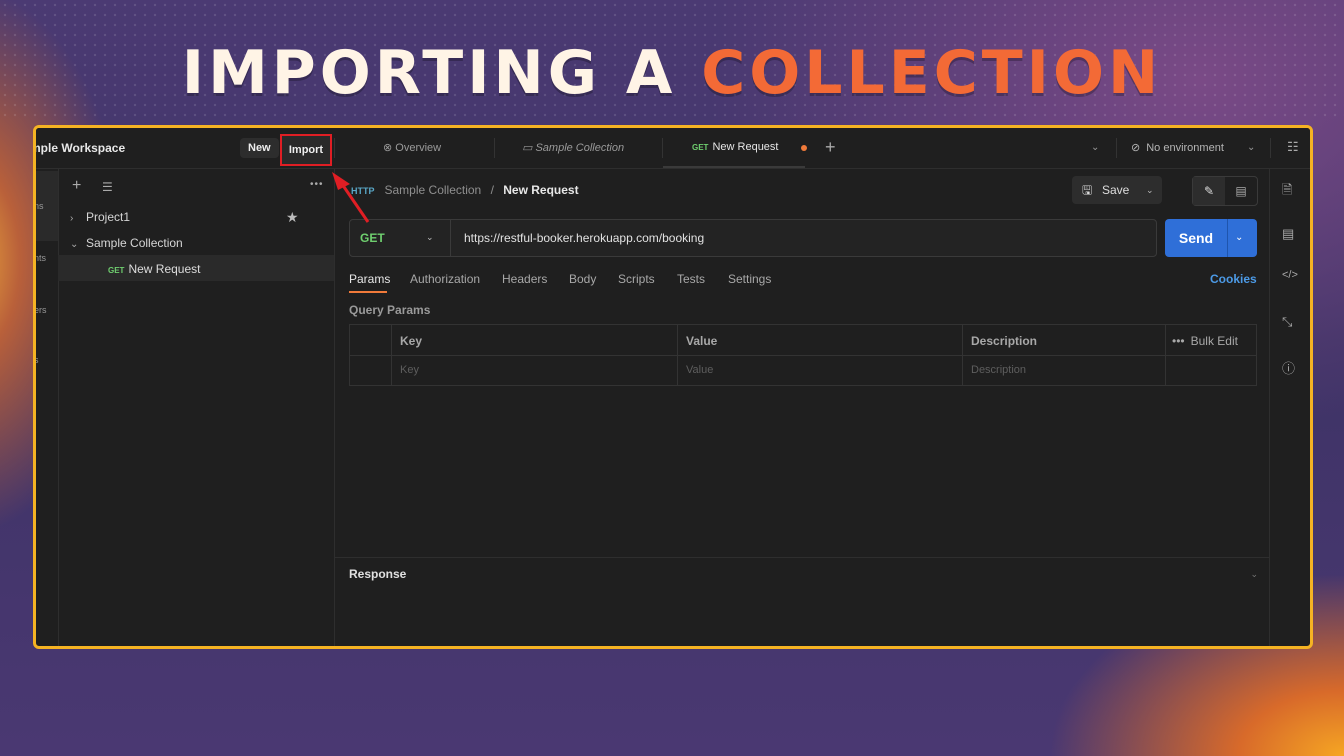 The image size is (1344, 756). Describe the element at coordinates (445, 279) in the screenshot. I see `tab-authorization: Authorization` at that location.